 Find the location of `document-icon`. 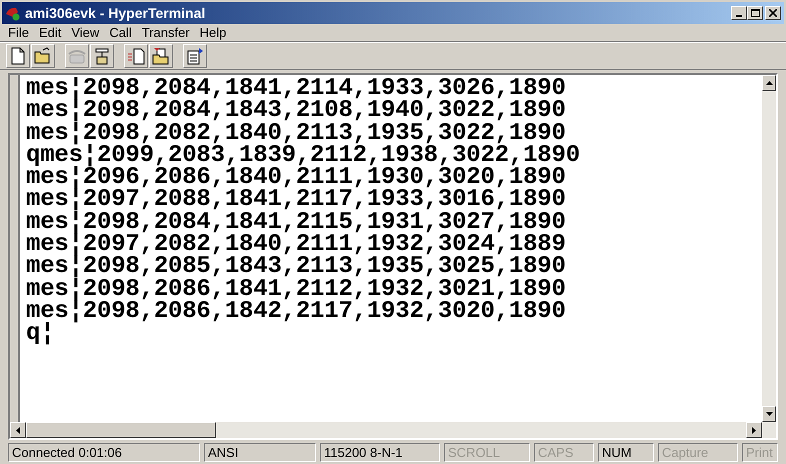

document-icon is located at coordinates (136, 56).